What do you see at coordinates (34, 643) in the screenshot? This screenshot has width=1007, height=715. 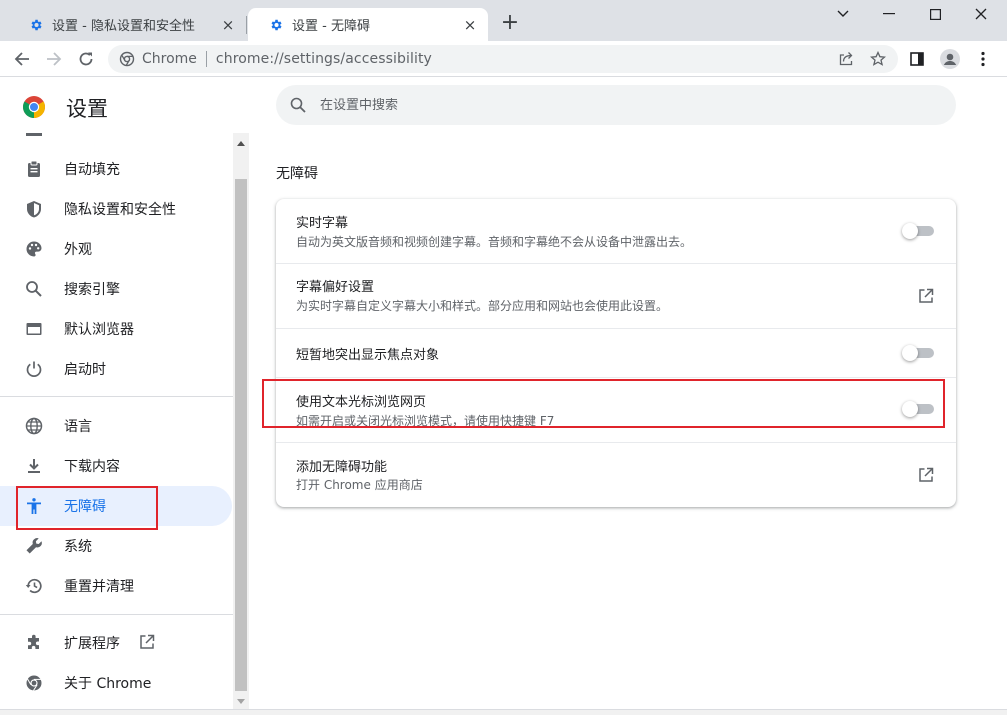 I see `puzzle-icon` at bounding box center [34, 643].